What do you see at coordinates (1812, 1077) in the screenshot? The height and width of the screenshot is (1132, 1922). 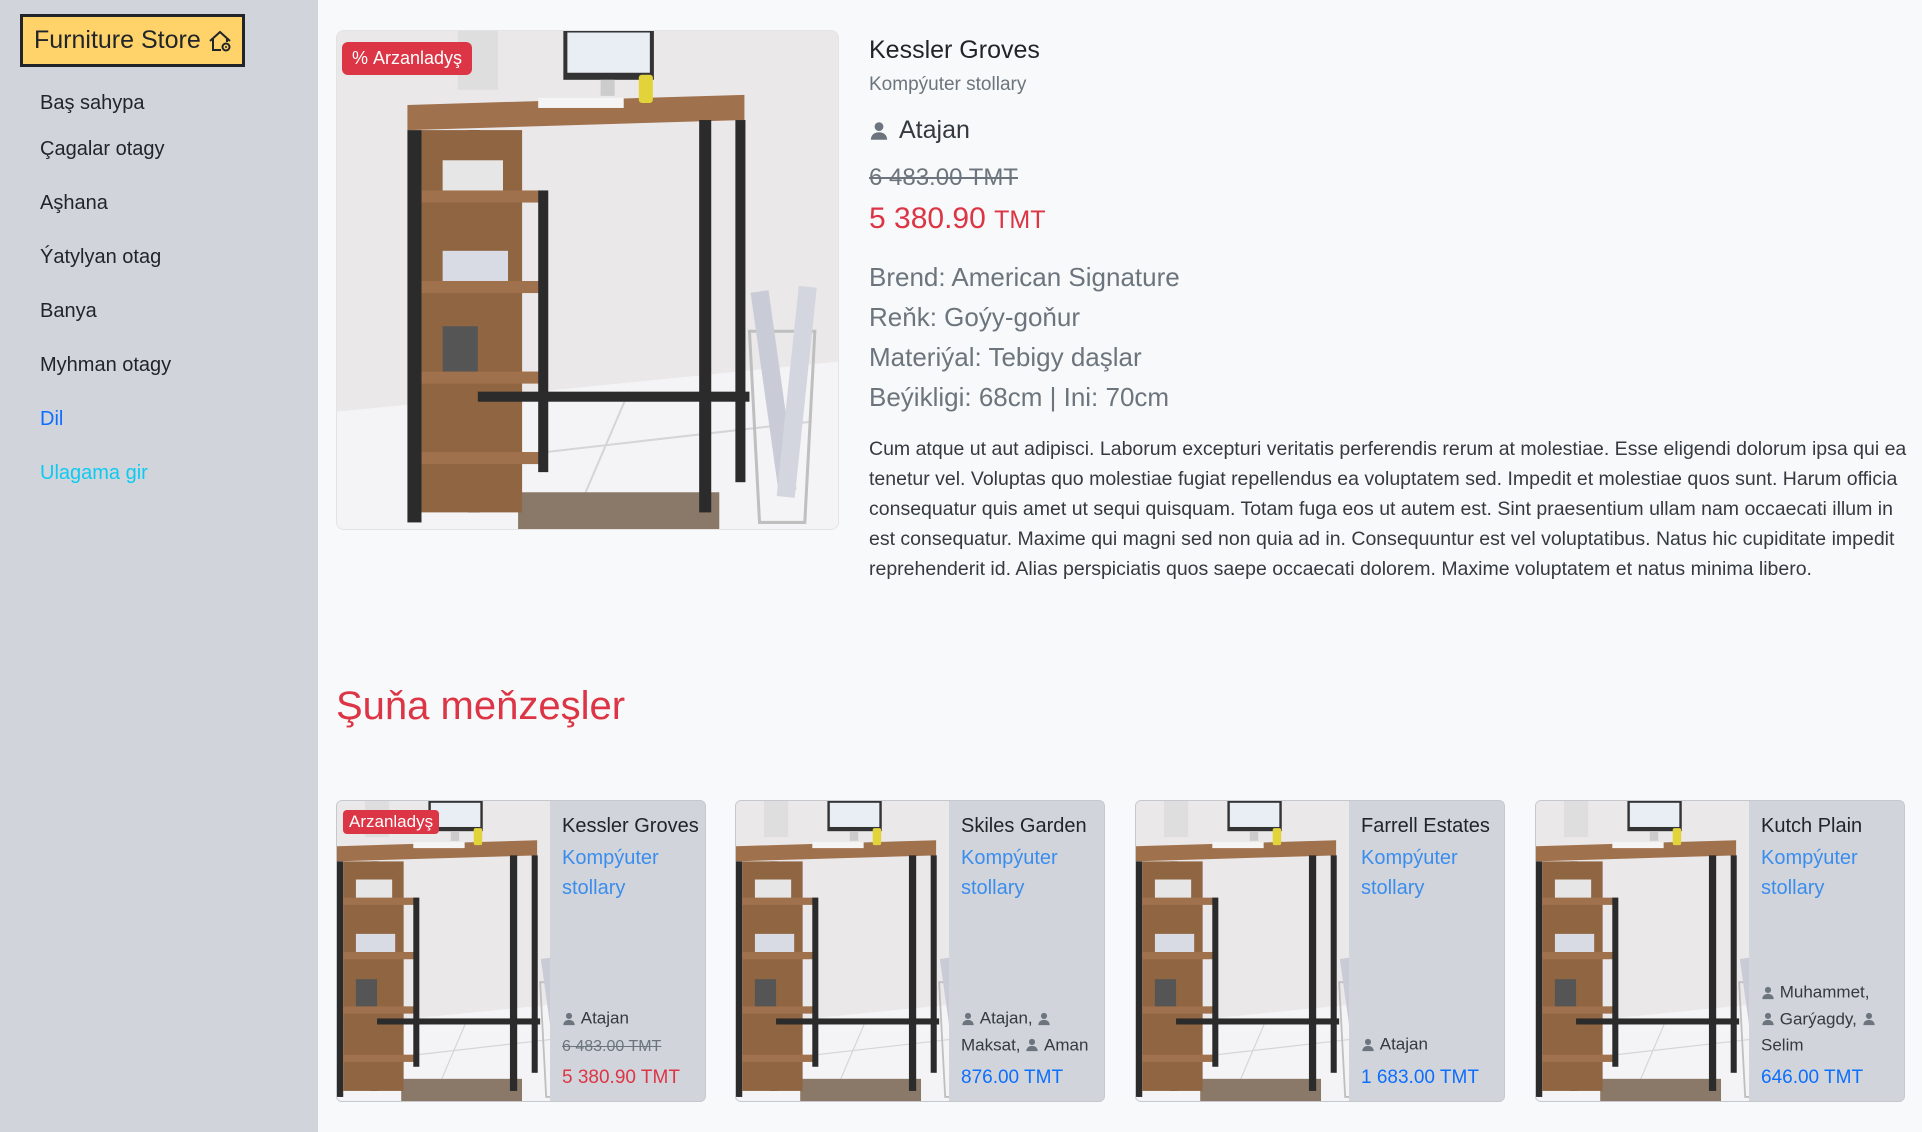 I see `card-price: 646.00 TMT` at bounding box center [1812, 1077].